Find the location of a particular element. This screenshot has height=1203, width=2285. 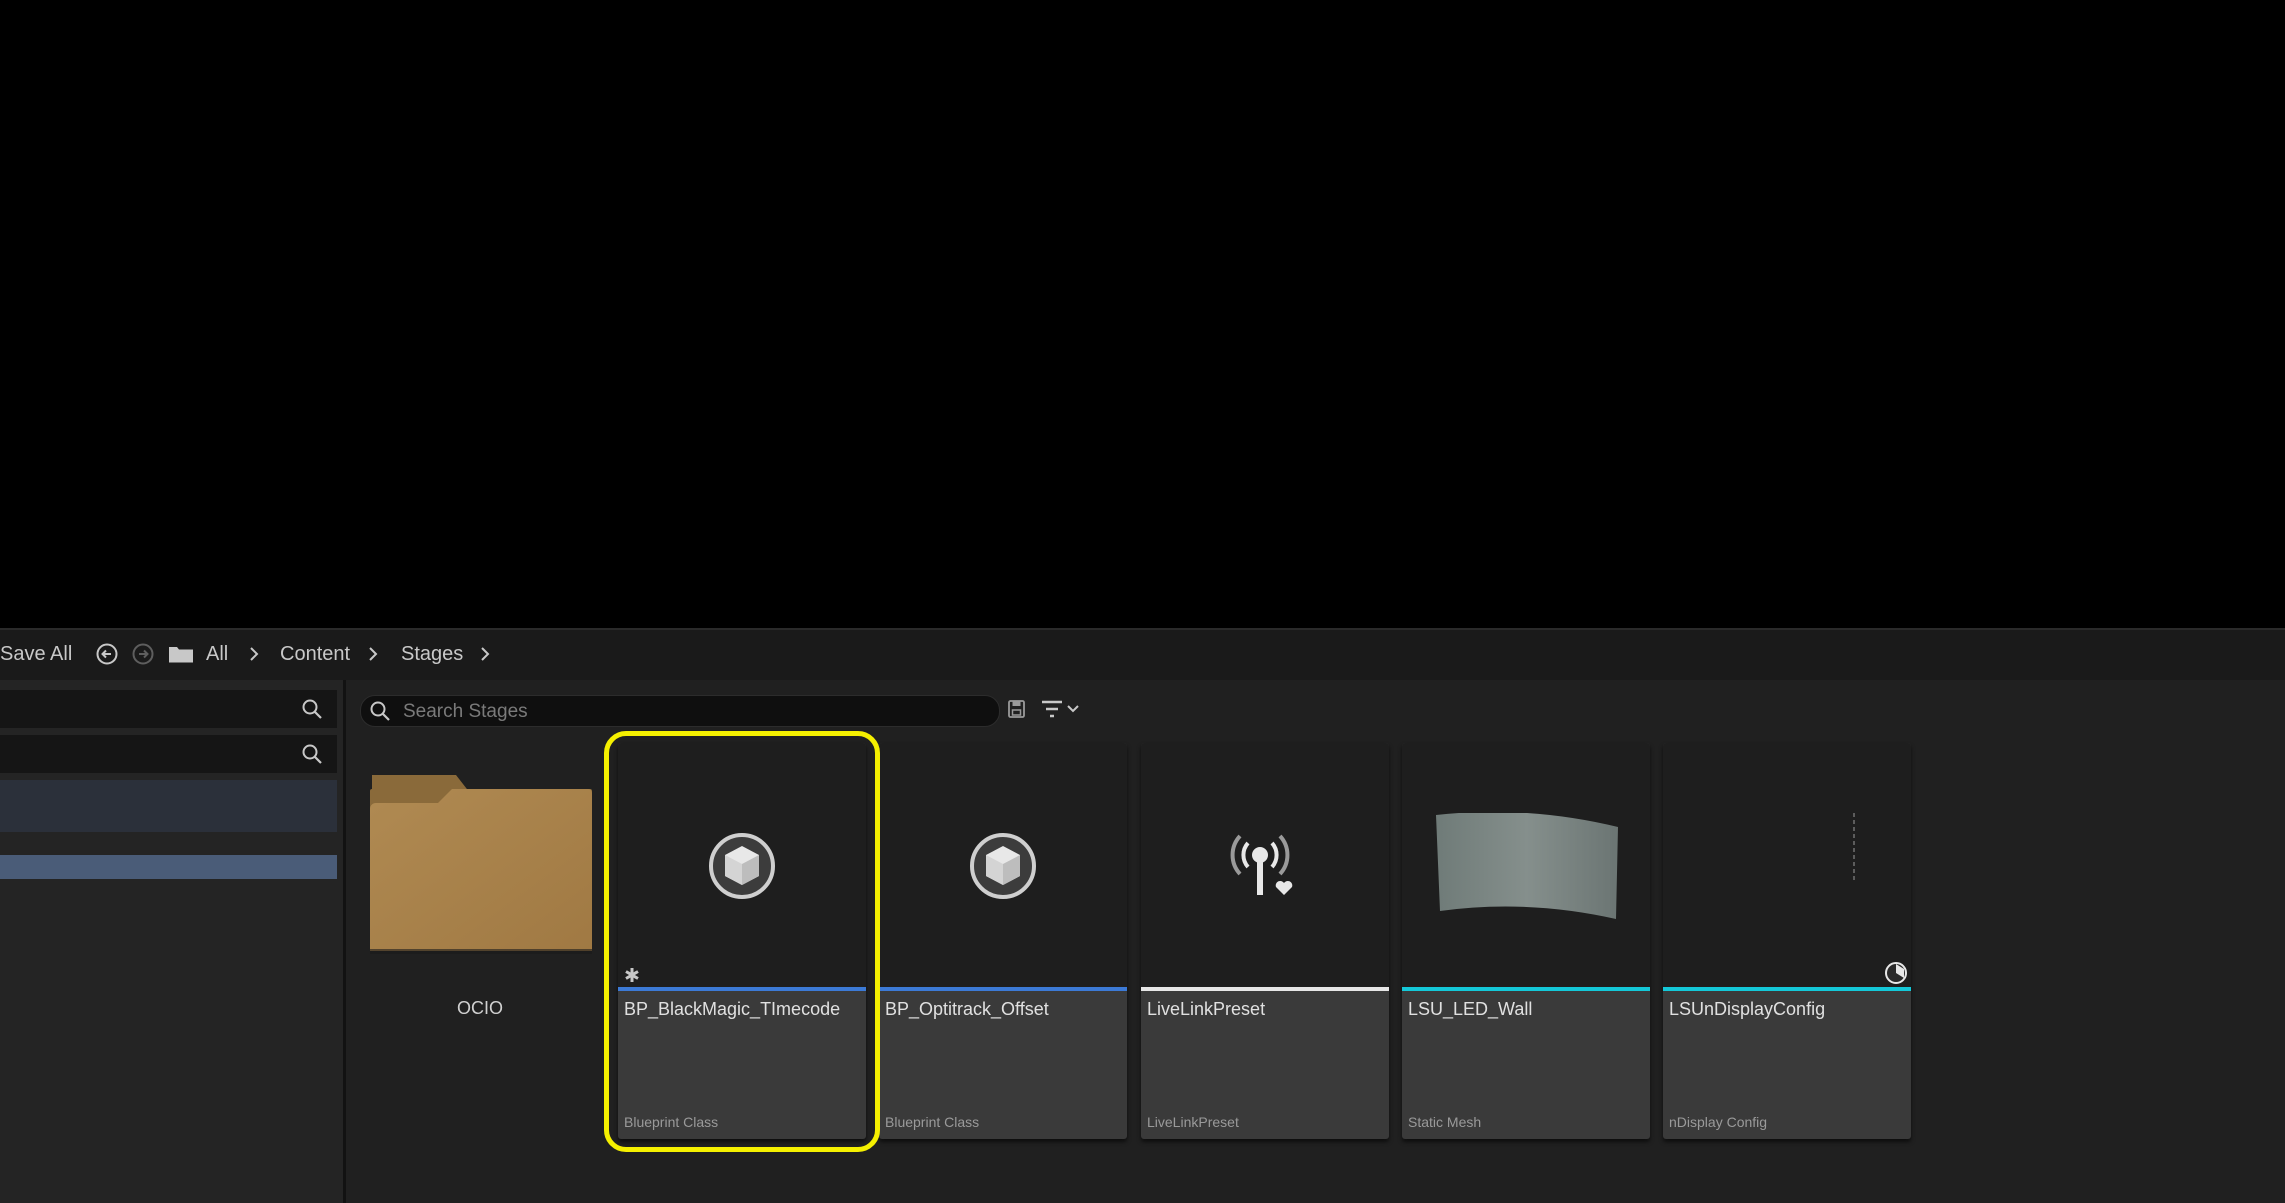

asset-type: Static Mesh is located at coordinates (1445, 1122).